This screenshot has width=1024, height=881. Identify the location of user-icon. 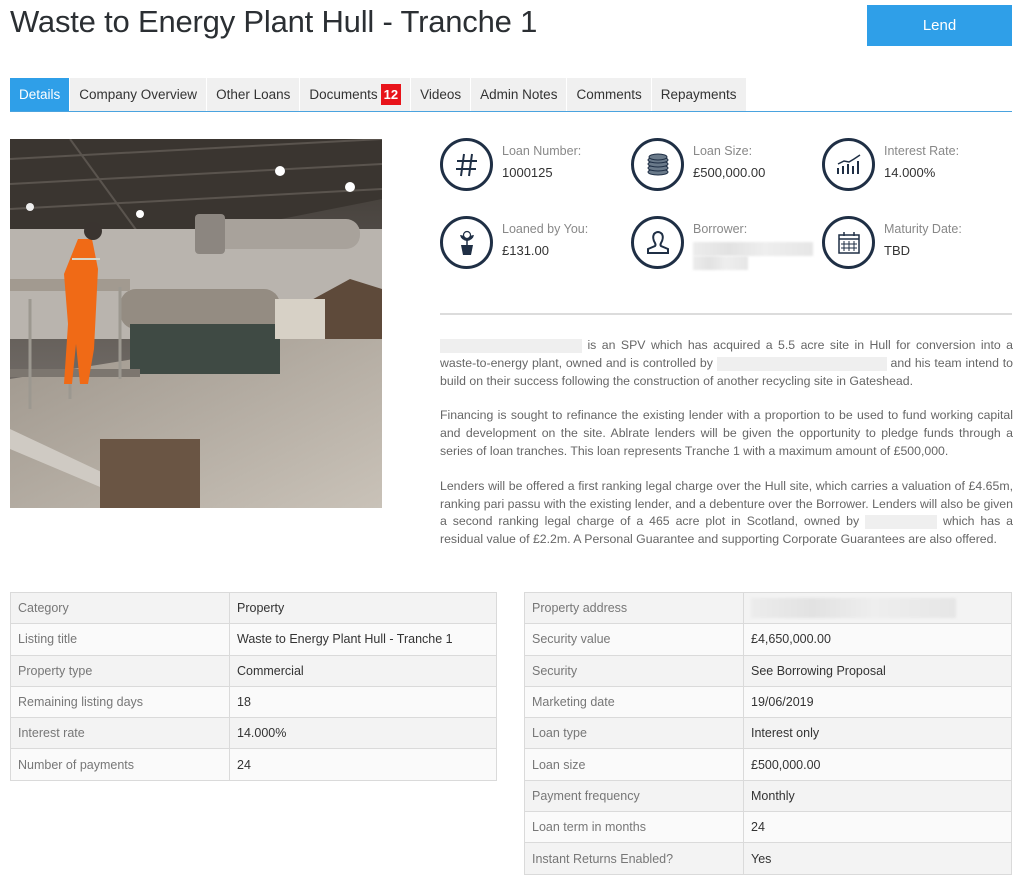
(657, 242).